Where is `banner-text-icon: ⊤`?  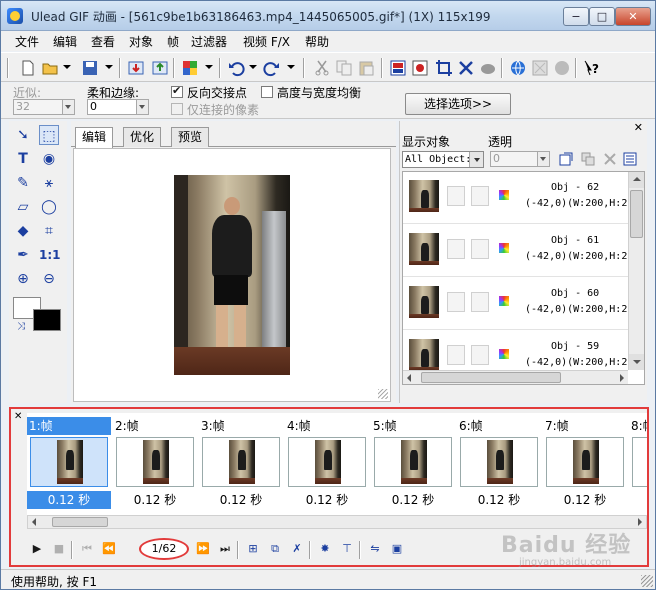
banner-text-icon: ⊤ is located at coordinates (347, 549).